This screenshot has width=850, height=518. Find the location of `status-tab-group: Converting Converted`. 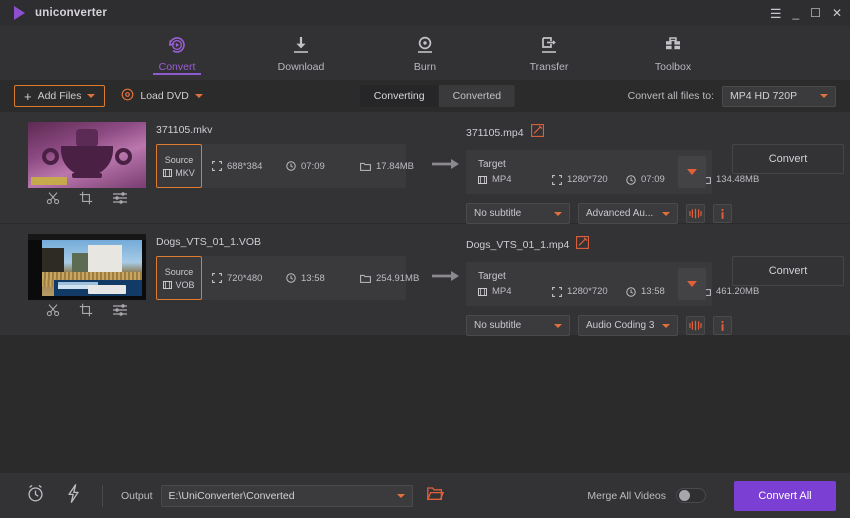

status-tab-group: Converting Converted is located at coordinates (437, 96).